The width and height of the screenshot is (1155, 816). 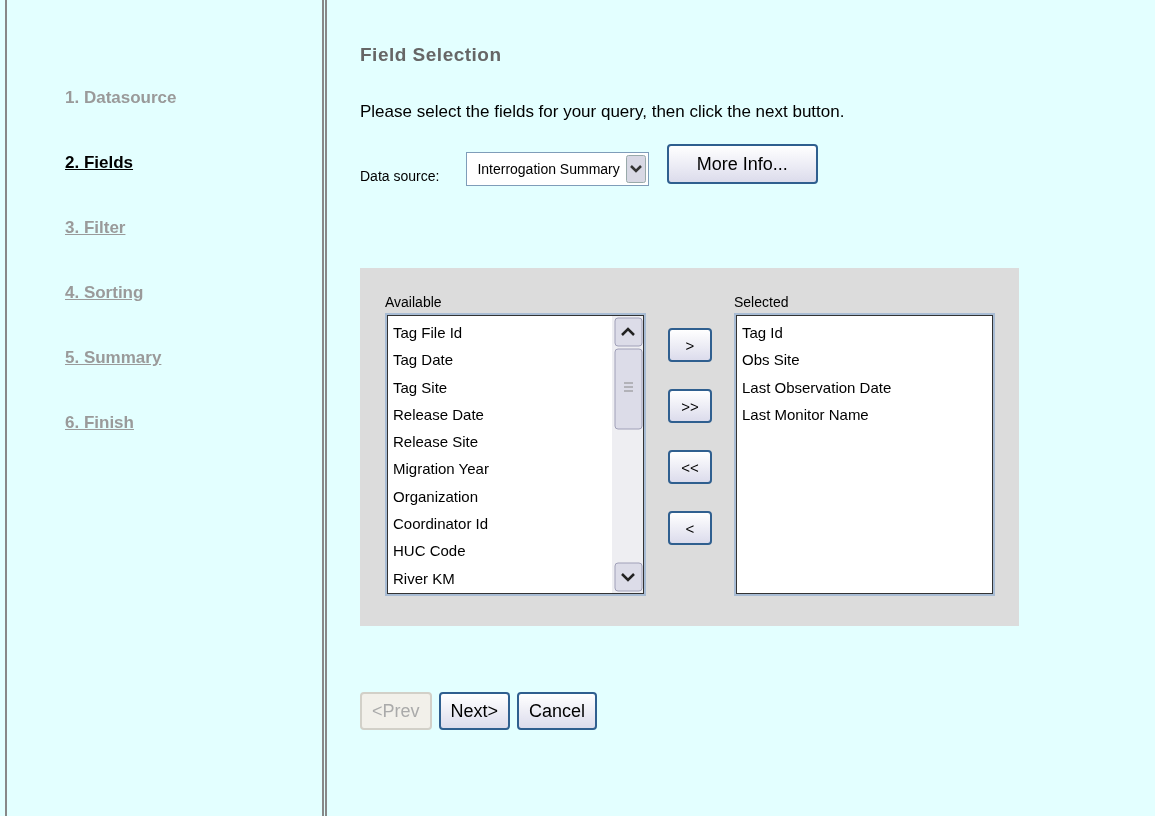 I want to click on list-item: River KM, so click(x=502, y=578).